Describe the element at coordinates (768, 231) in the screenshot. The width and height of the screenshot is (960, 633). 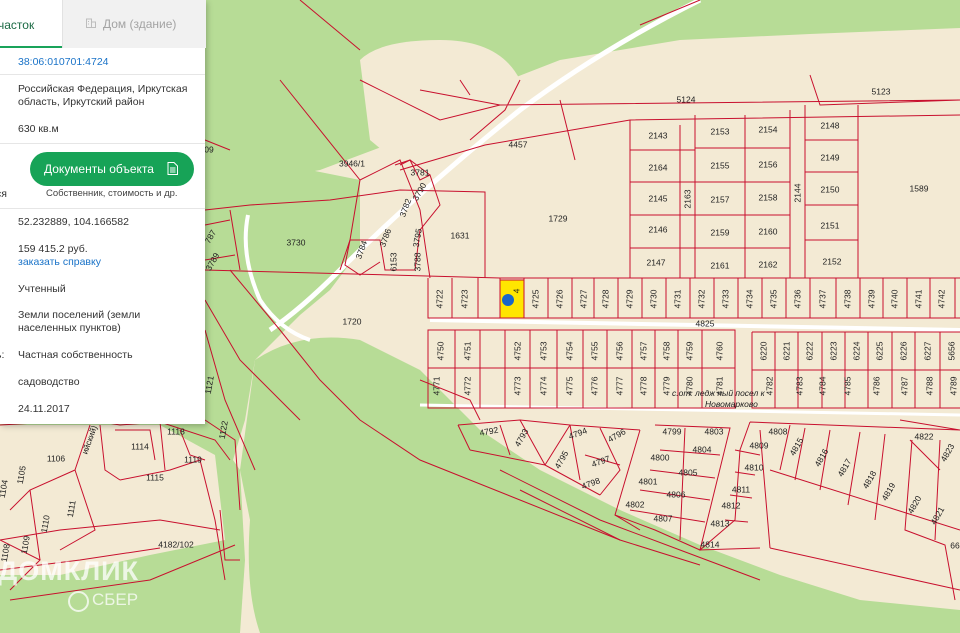
I see `parcel-label: 2160` at that location.